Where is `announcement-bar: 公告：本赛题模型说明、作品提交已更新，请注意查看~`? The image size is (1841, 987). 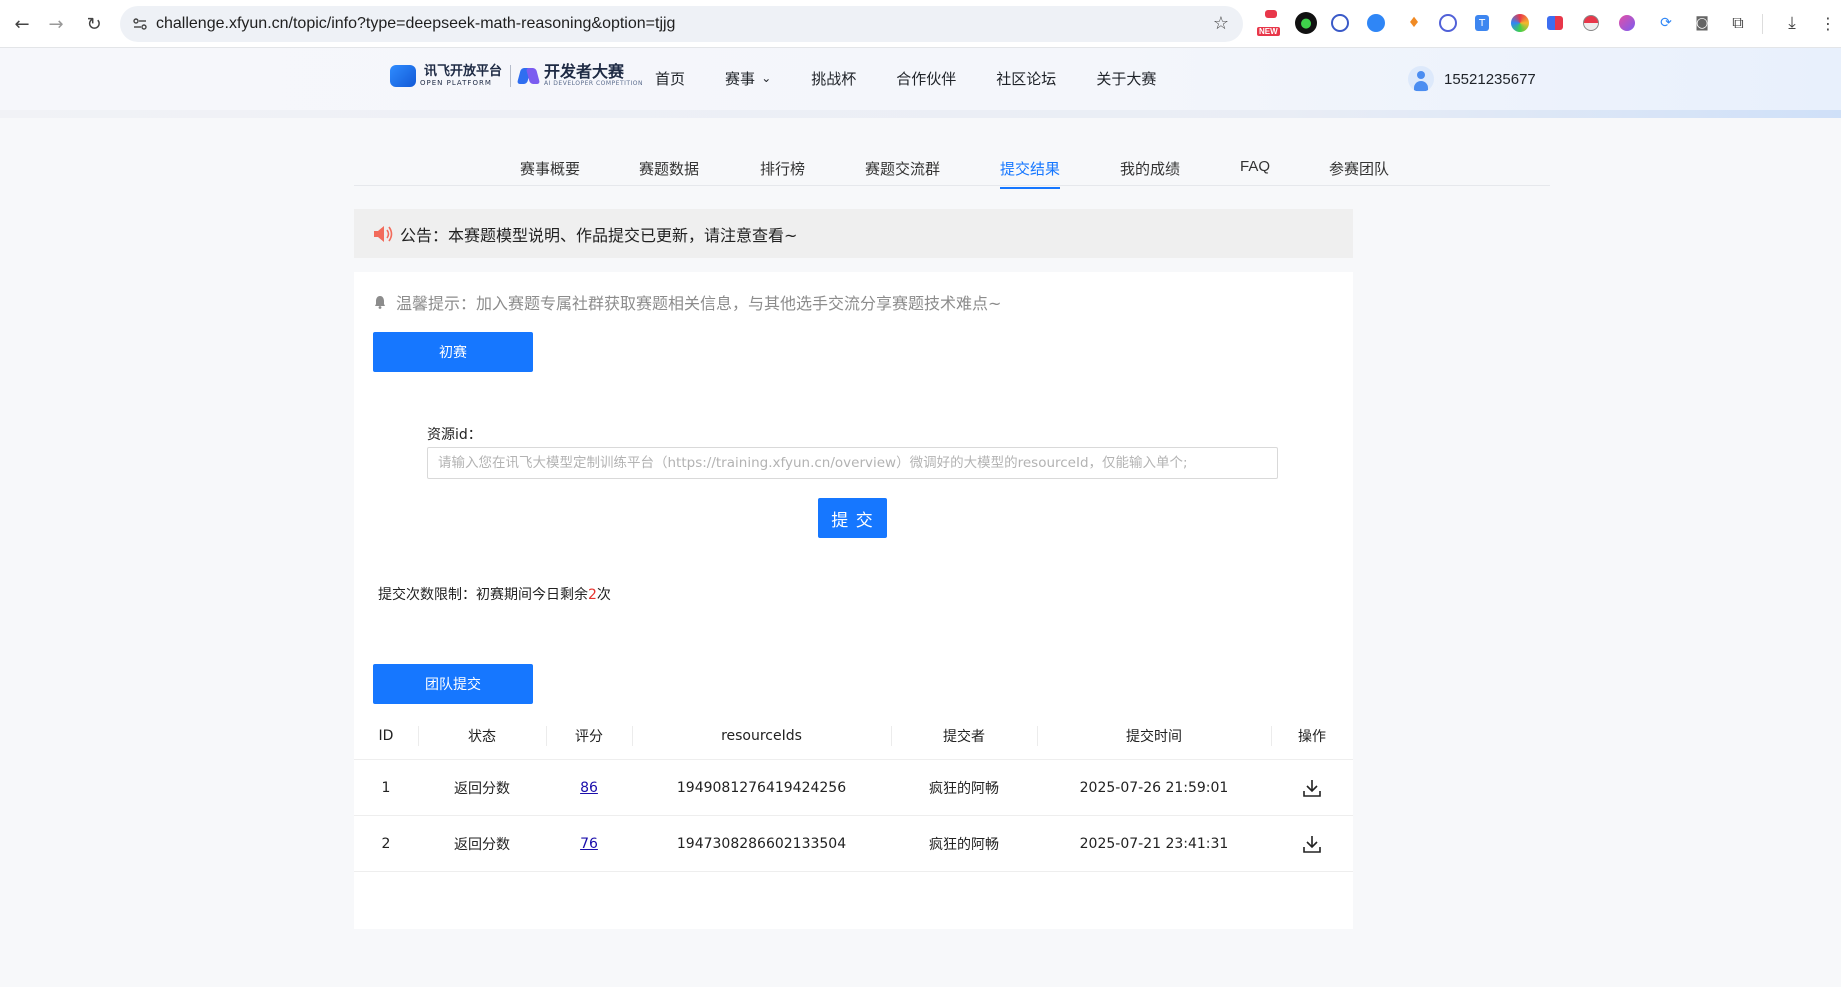 announcement-bar: 公告：本赛题模型说明、作品提交已更新，请注意查看~ is located at coordinates (853, 233).